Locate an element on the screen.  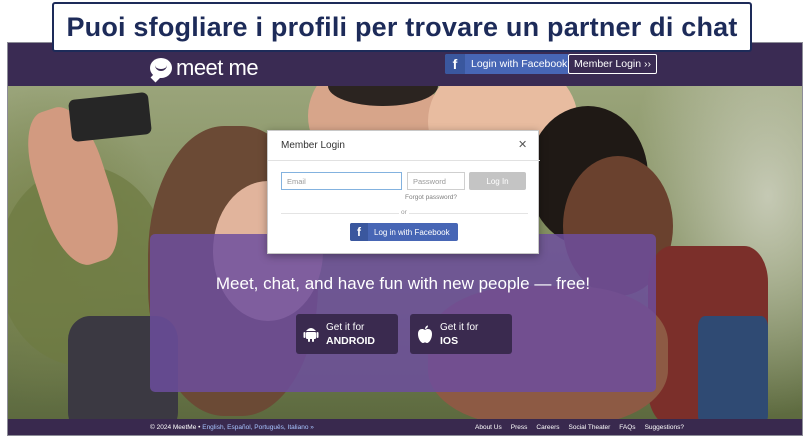
log-in-button: Log In is located at coordinates (497, 181).